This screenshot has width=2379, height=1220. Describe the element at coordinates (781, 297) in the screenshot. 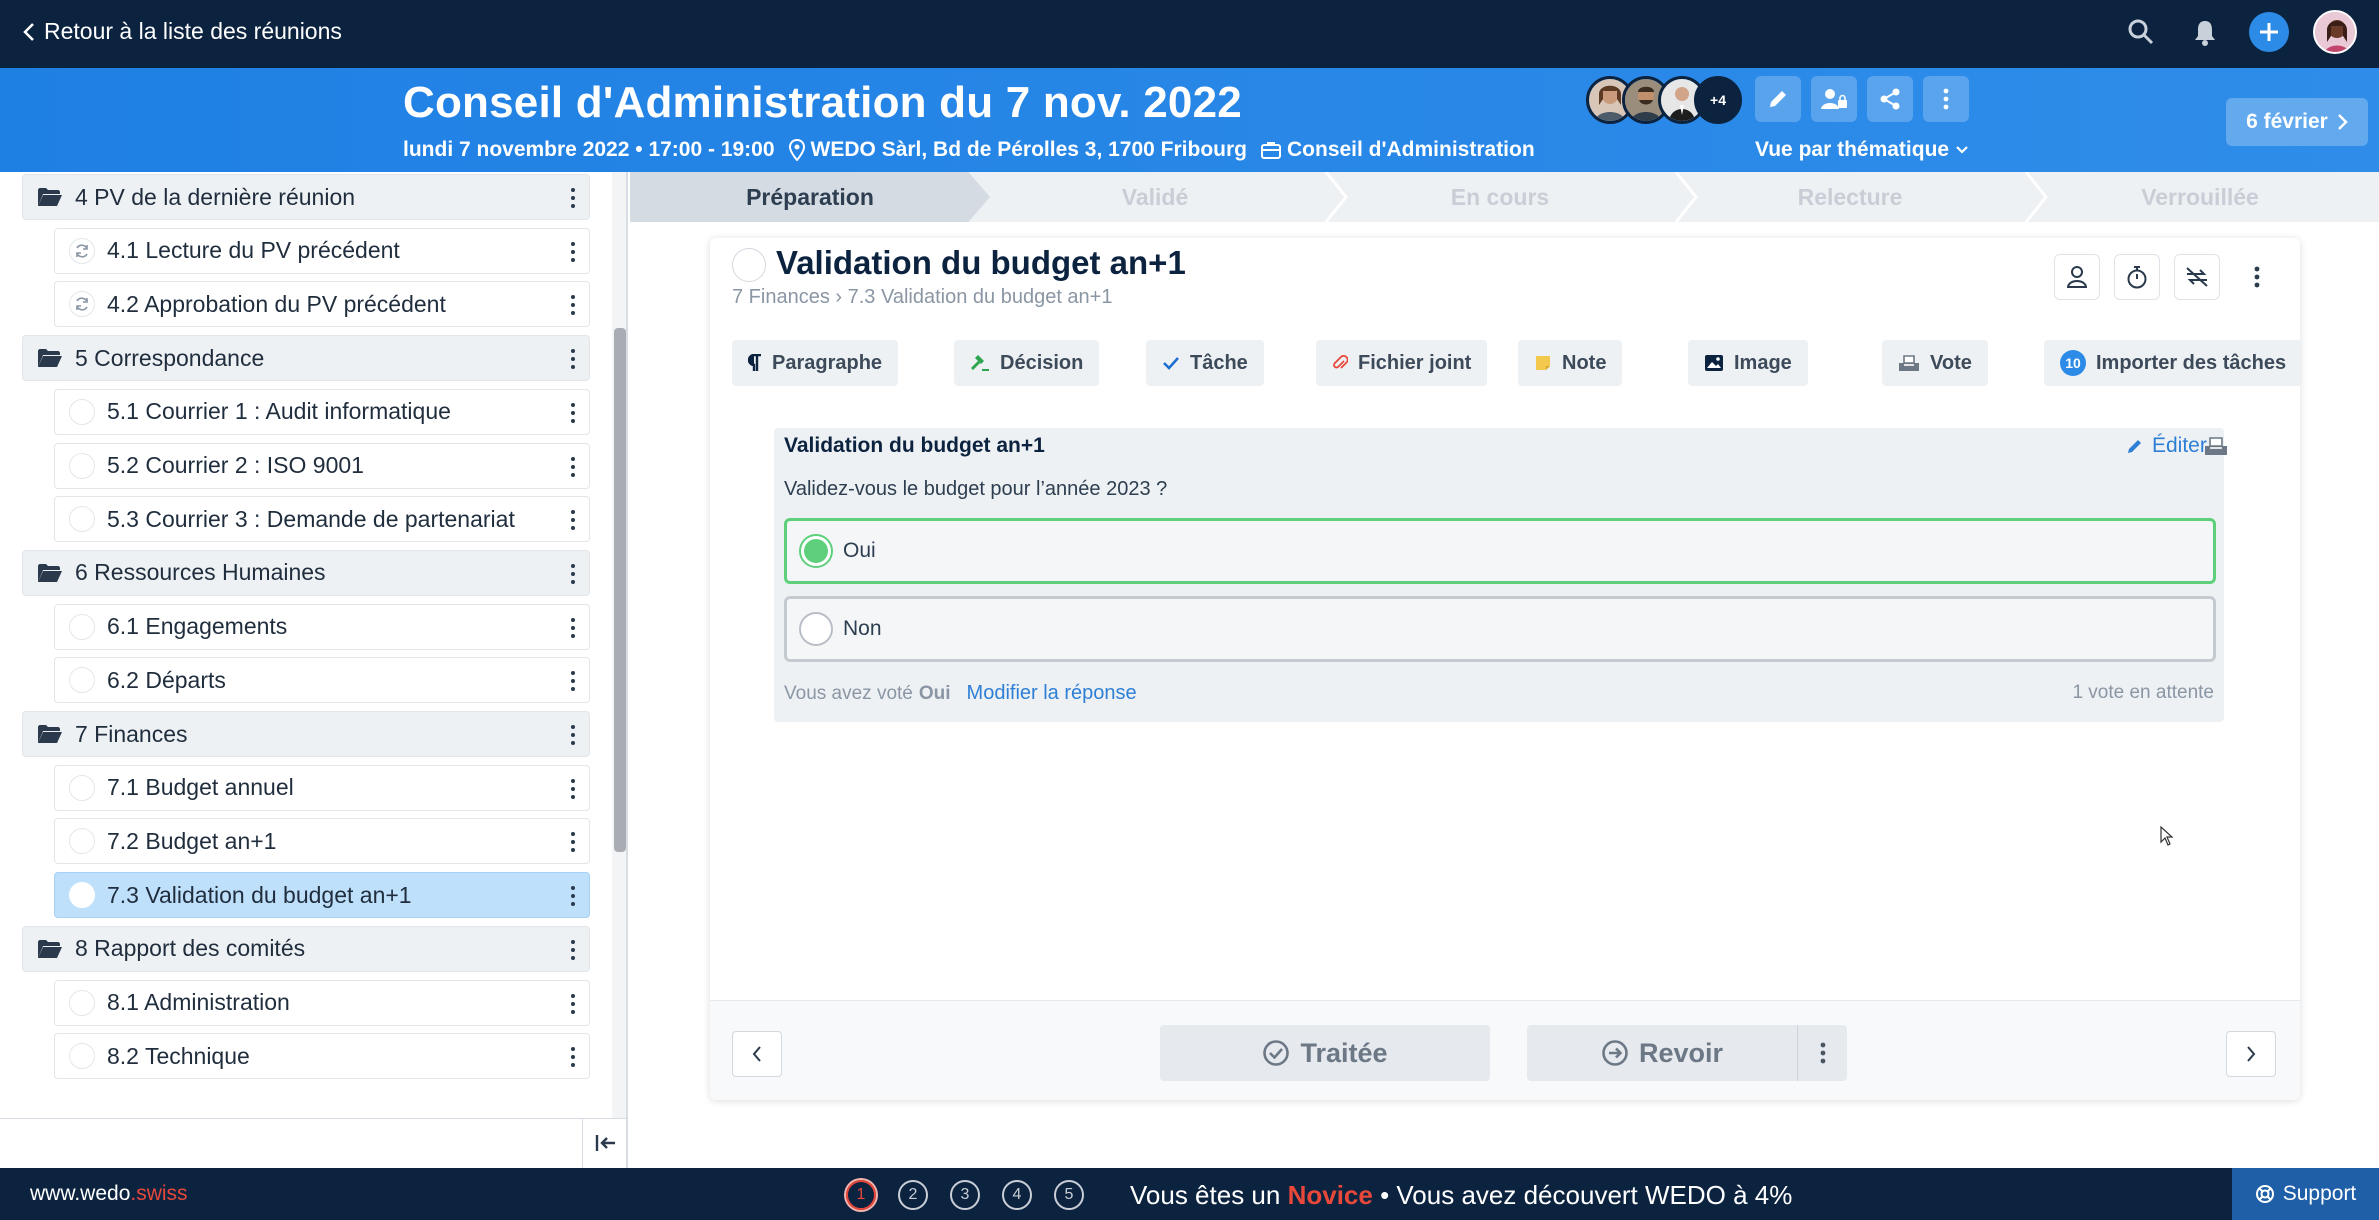

I see `breadcrumb-parent: 7 Finances` at that location.